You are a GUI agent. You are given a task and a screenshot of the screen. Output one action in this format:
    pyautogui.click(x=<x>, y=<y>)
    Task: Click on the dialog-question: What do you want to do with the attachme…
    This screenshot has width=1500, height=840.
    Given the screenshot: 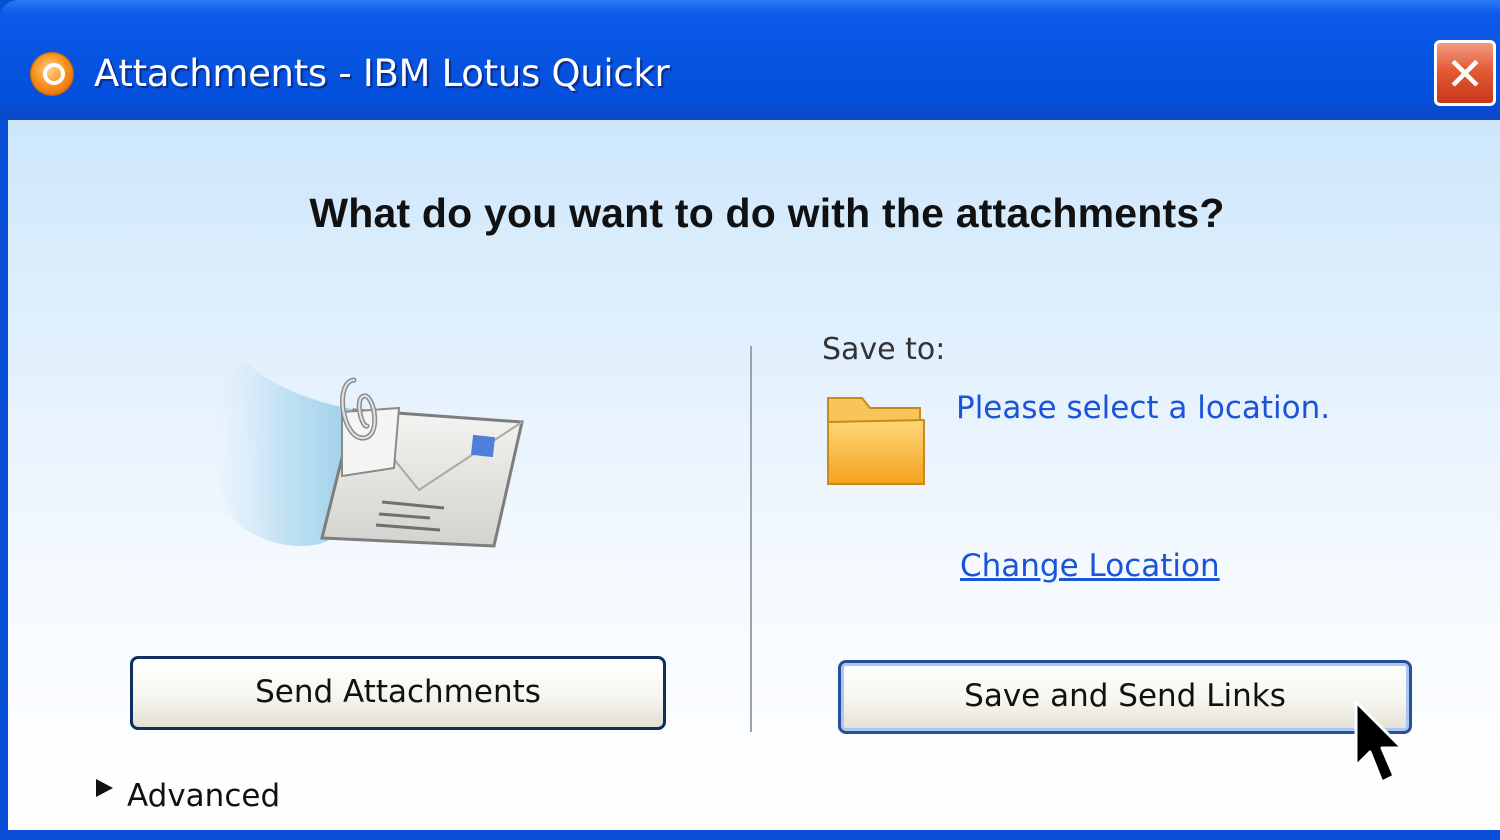 What is the action you would take?
    pyautogui.click(x=767, y=213)
    